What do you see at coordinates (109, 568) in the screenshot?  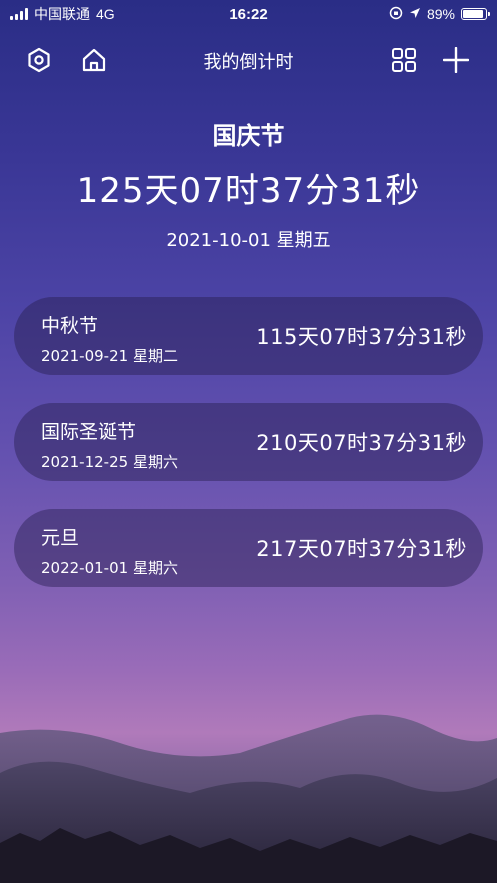 I see `event-date: 2022-01-01 星期六` at bounding box center [109, 568].